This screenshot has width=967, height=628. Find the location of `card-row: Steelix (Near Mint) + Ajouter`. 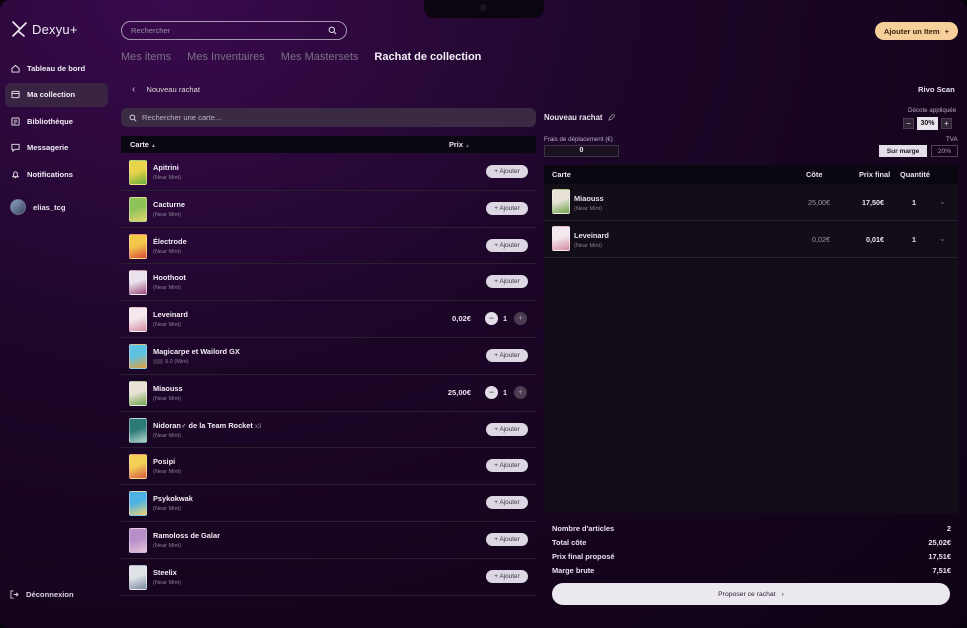

card-row: Steelix (Near Mint) + Ajouter is located at coordinates (328, 577).